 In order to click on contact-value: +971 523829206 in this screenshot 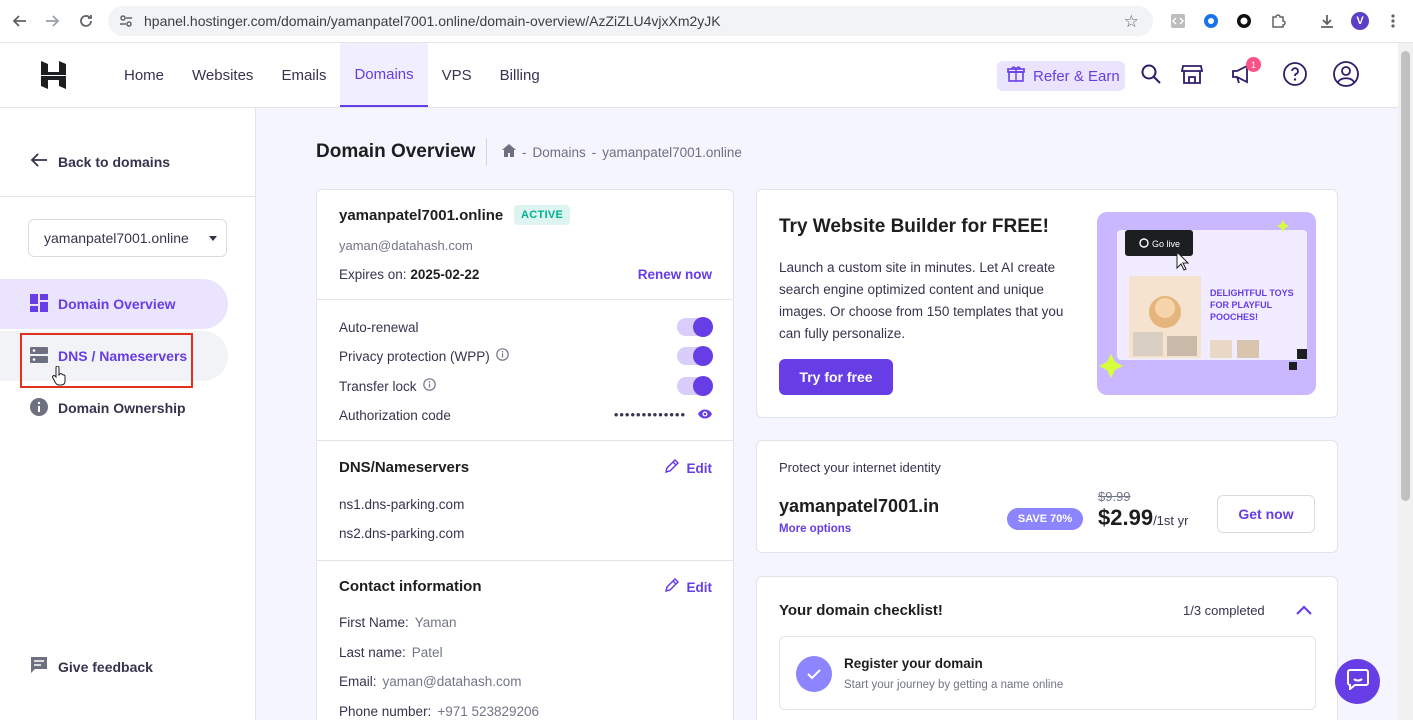, I will do `click(488, 711)`.